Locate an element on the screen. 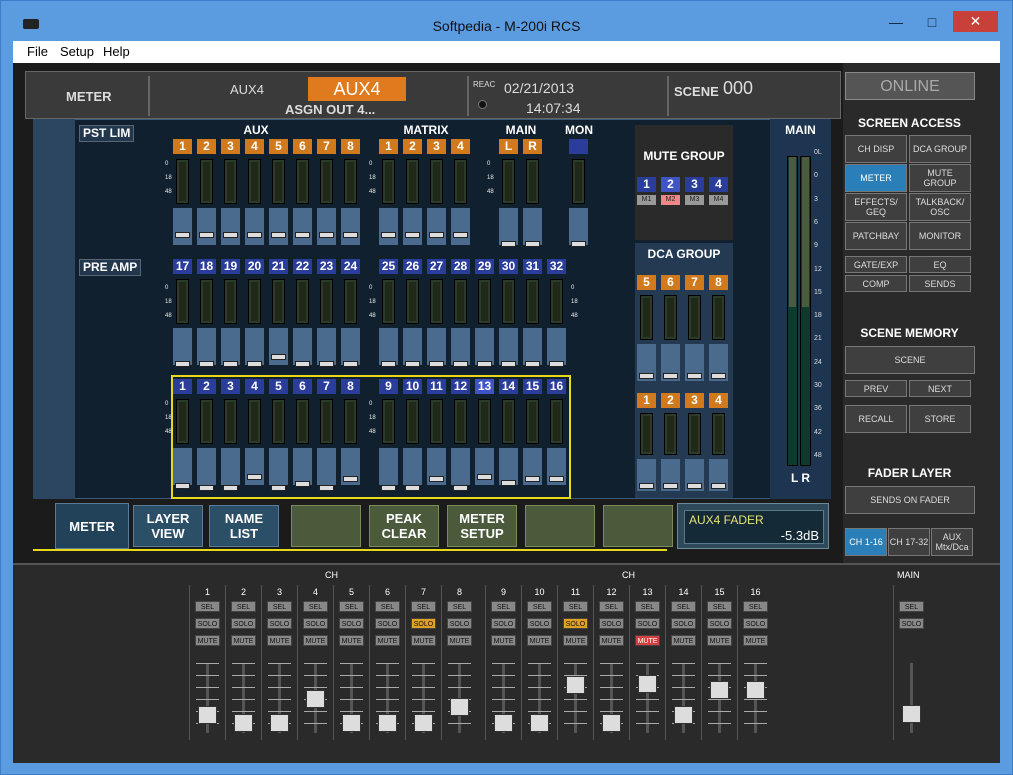 This screenshot has width=1013, height=775. screen-access-sends: SENDS is located at coordinates (940, 283).